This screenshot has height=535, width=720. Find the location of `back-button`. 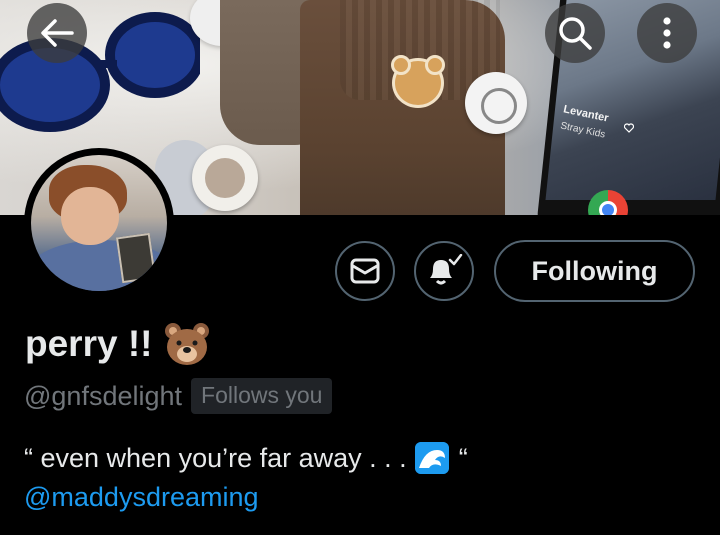

back-button is located at coordinates (57, 33).